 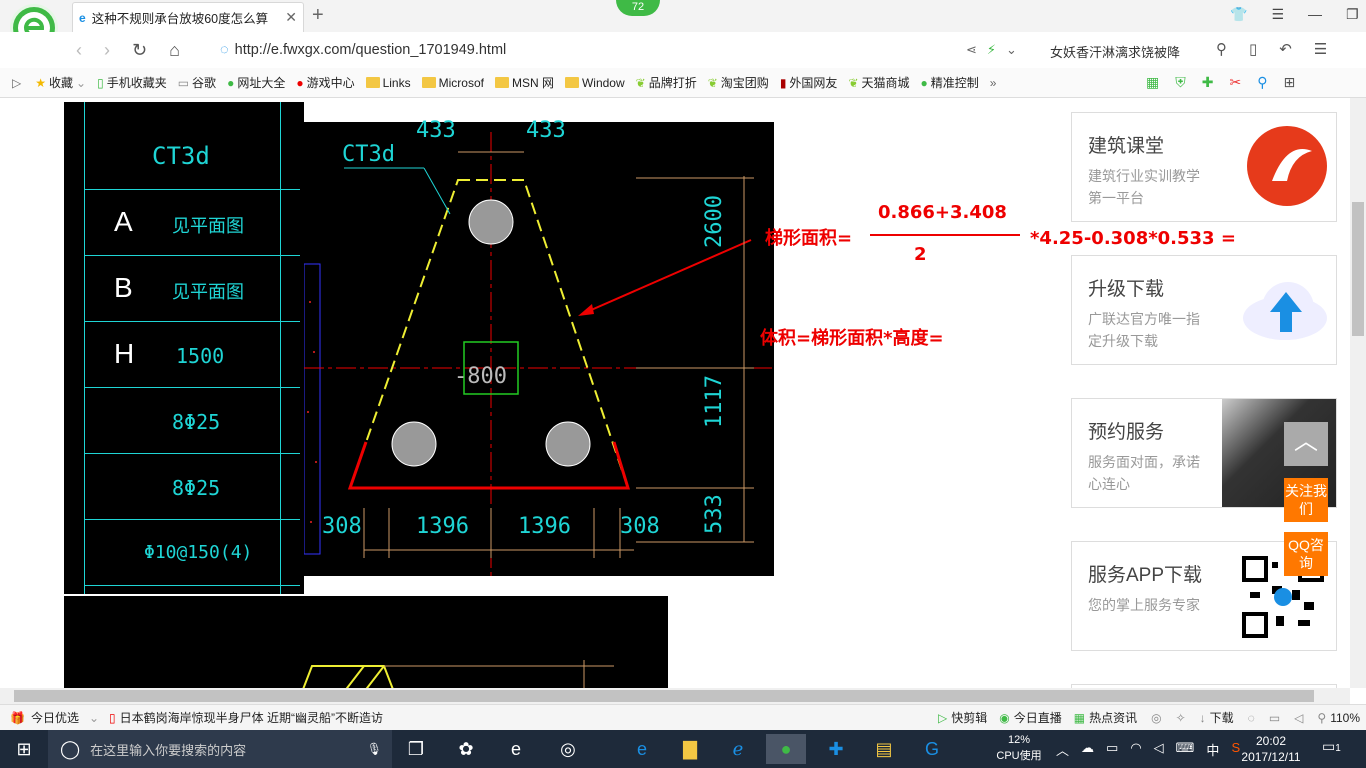 I want to click on taskbar-search: ◯ 在这里输入你要搜索的内容 🎙, so click(x=220, y=749).